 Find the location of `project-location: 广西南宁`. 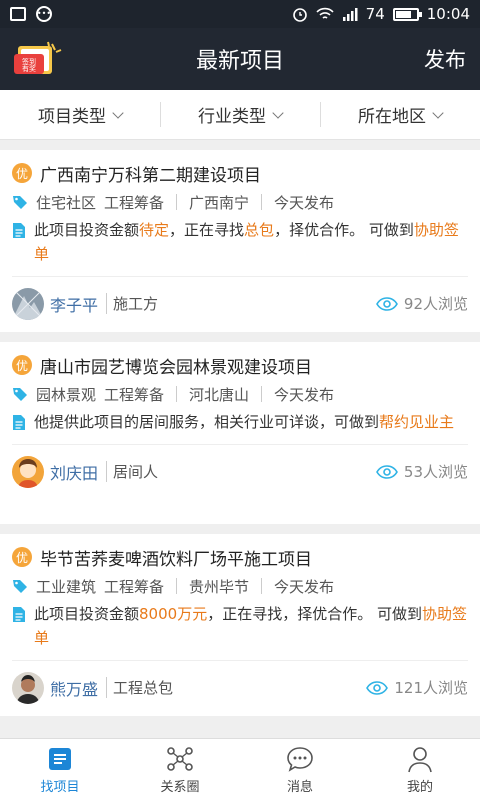

project-location: 广西南宁 is located at coordinates (219, 202).